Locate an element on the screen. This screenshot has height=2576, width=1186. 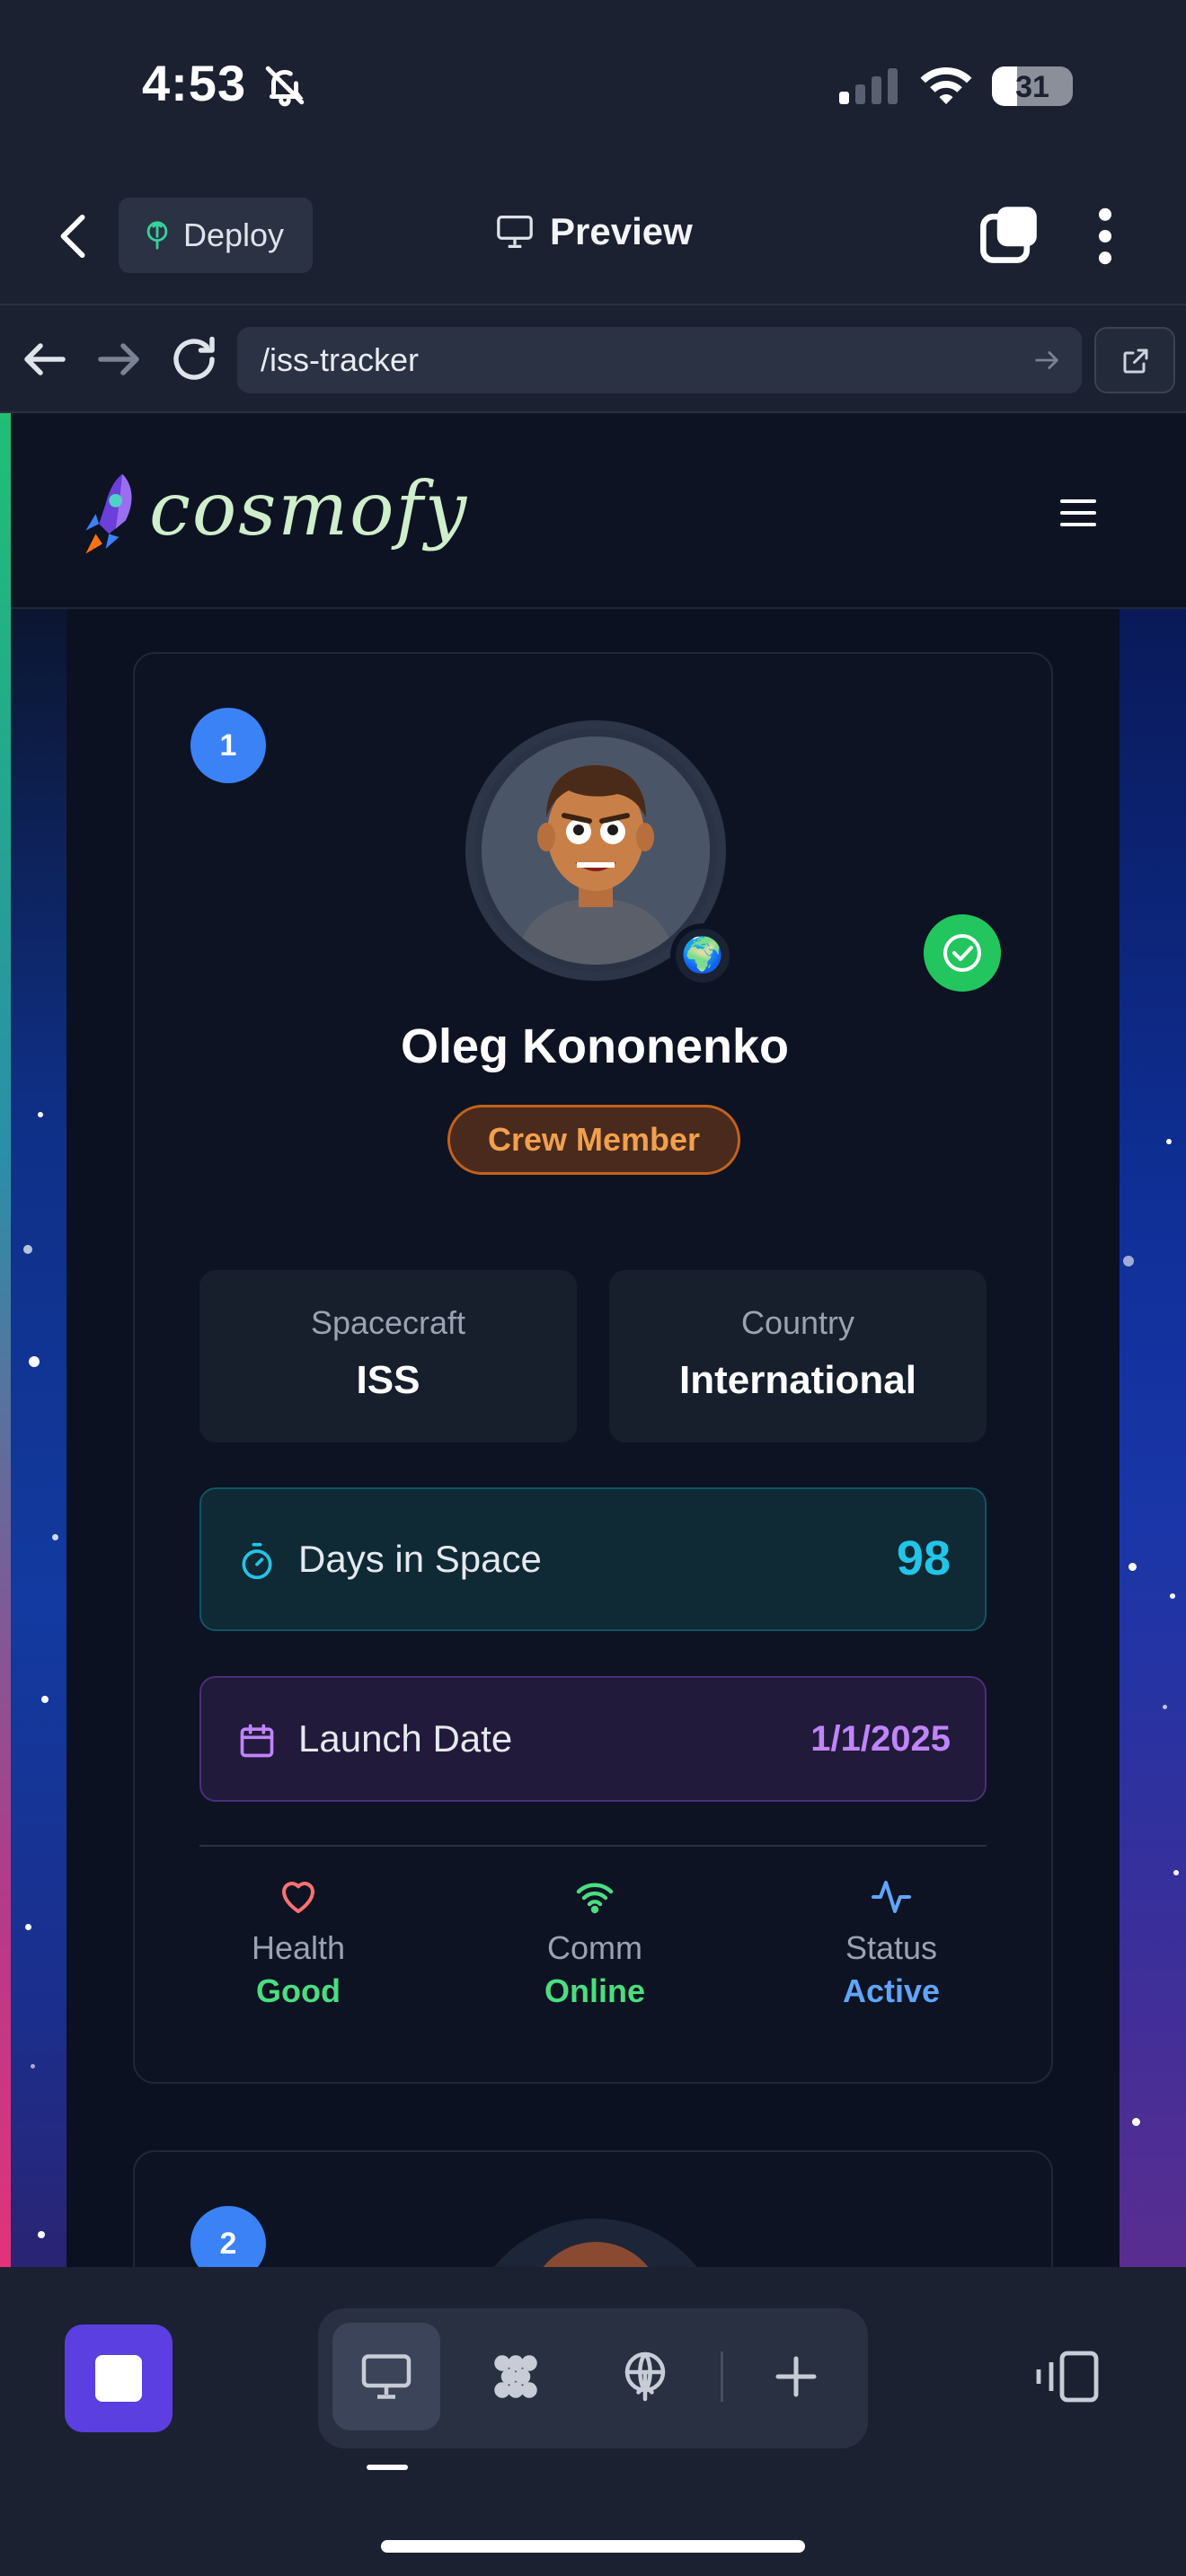
rocket-logo-icon is located at coordinates (112, 515).